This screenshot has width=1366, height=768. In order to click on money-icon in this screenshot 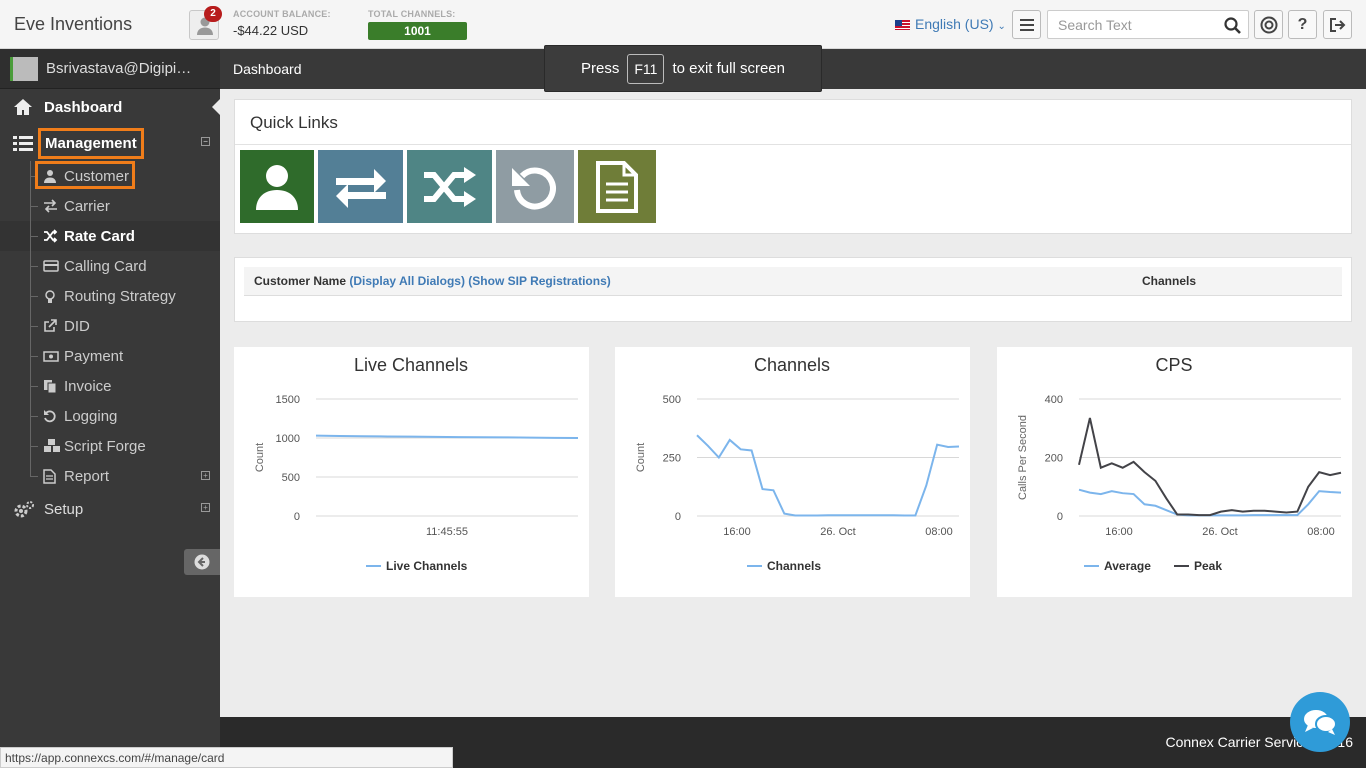, I will do `click(51, 356)`.